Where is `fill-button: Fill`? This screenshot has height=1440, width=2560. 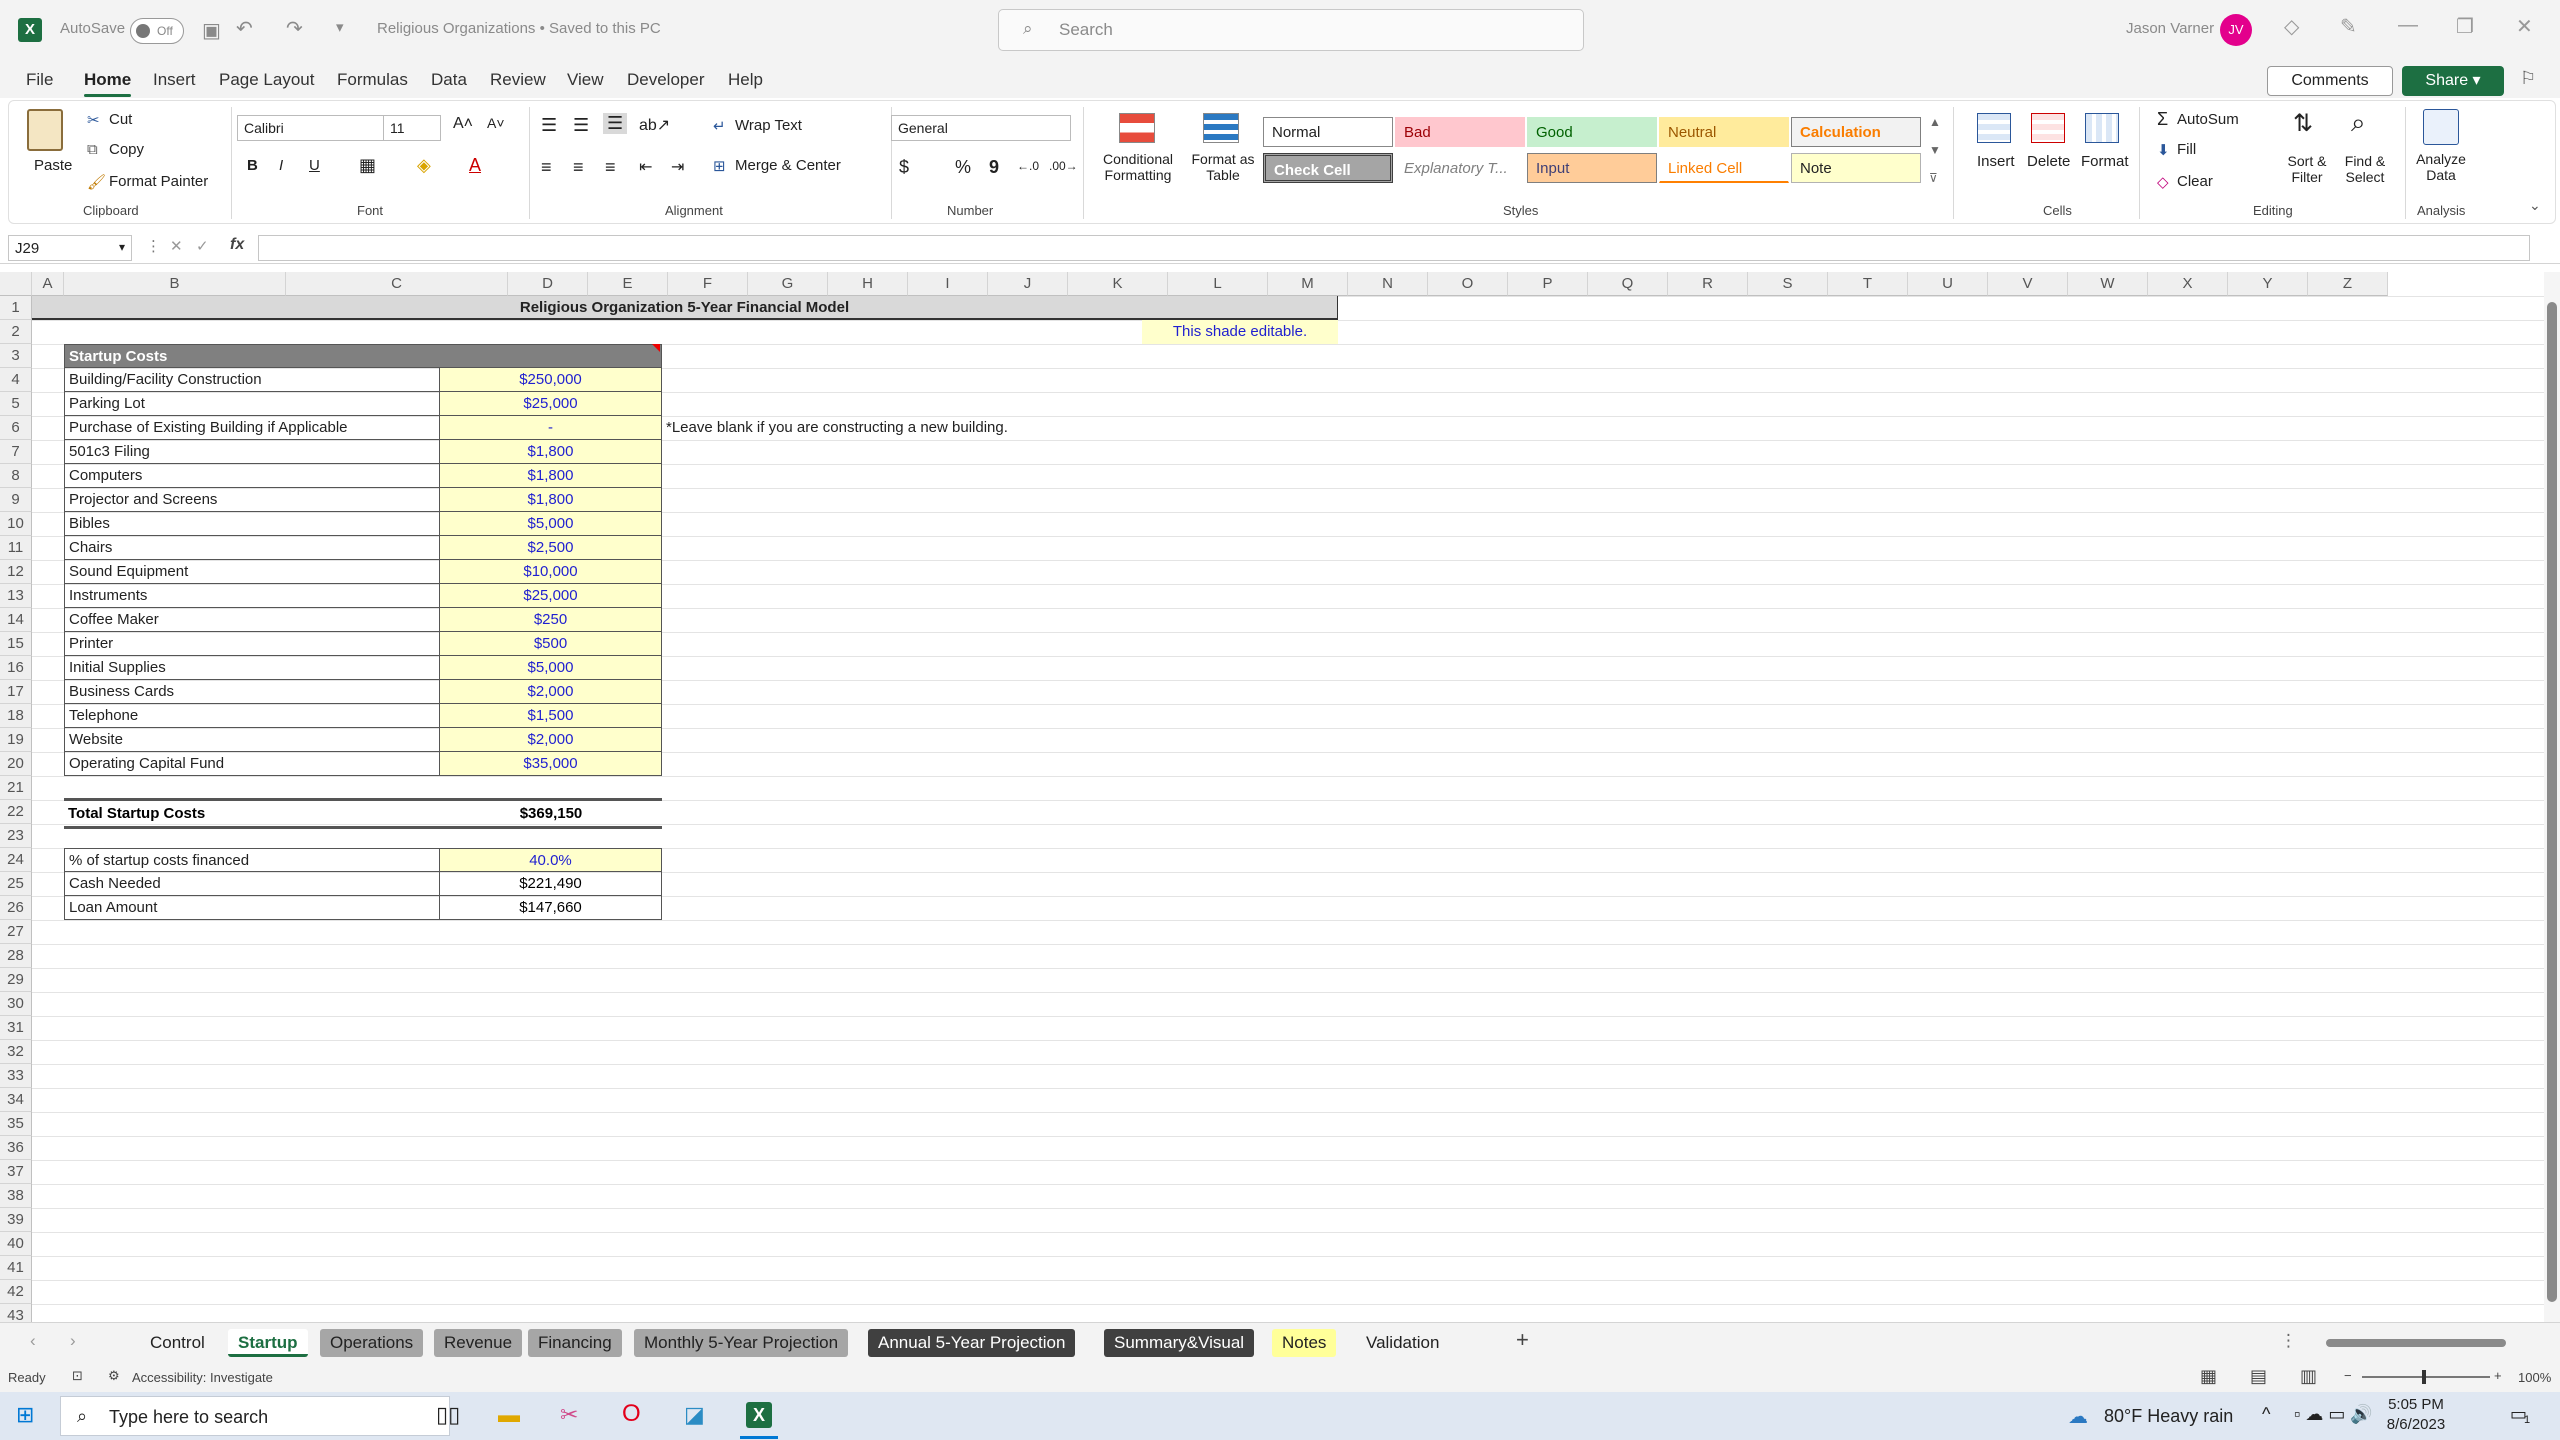 fill-button: Fill is located at coordinates (2186, 149).